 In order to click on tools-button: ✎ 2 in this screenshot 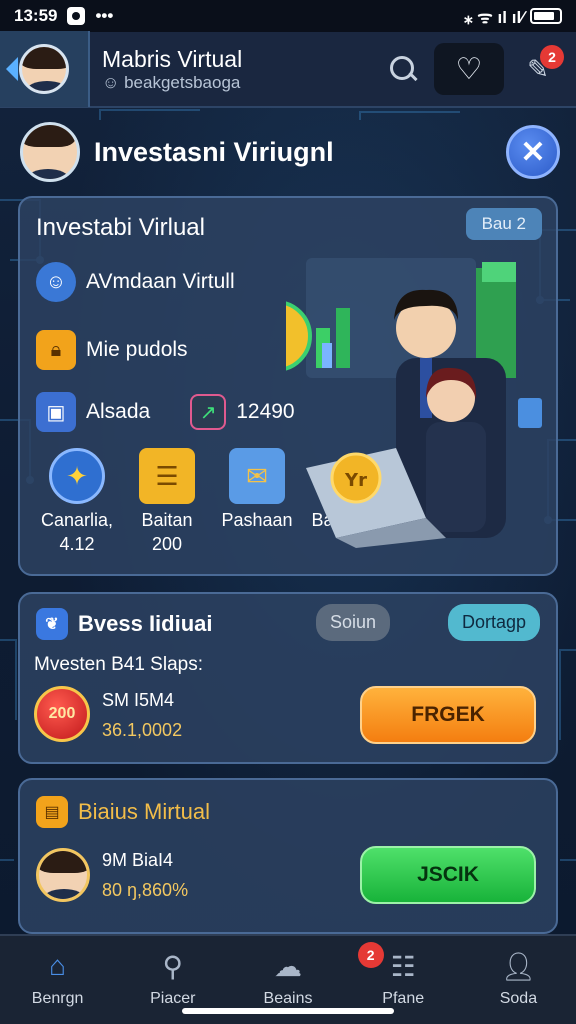, I will do `click(541, 67)`.